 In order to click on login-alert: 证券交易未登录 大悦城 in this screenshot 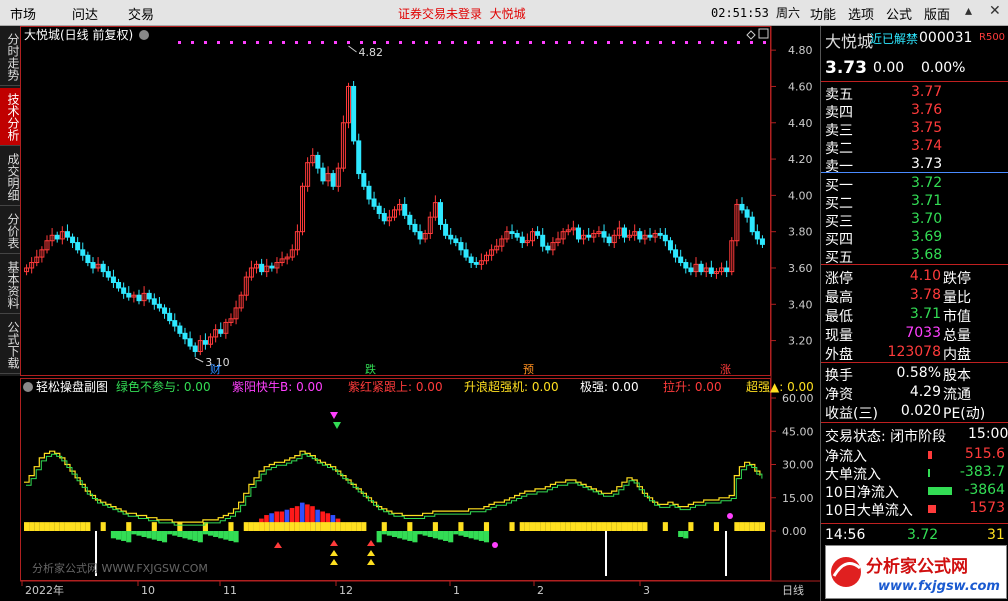, I will do `click(462, 13)`.